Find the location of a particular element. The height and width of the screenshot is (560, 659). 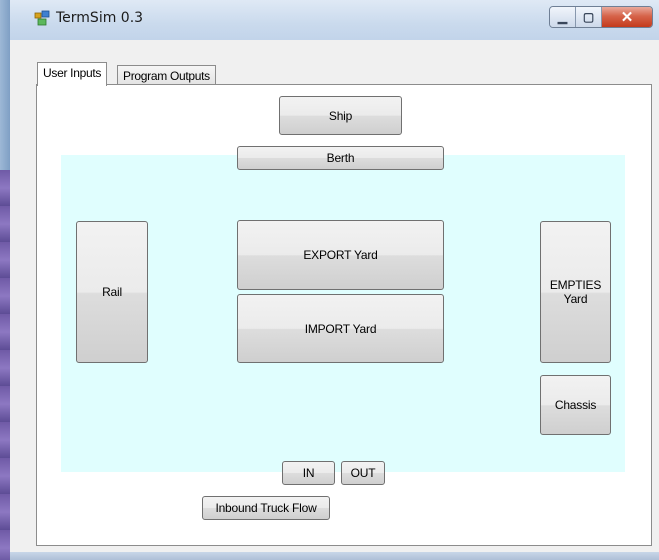

close-button: ✕ is located at coordinates (627, 17).